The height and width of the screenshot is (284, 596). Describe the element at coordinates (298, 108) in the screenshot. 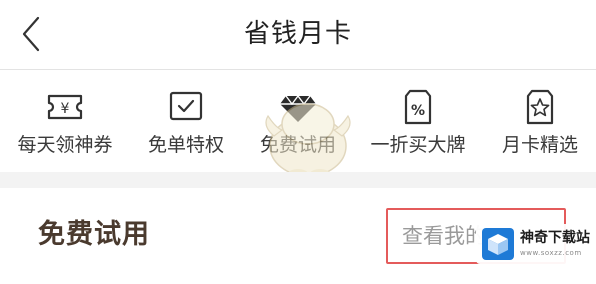

I see `diamond-gem-icon` at that location.